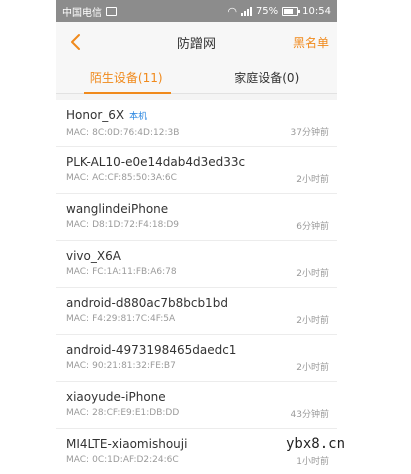  What do you see at coordinates (196, 11) in the screenshot?
I see `status-bar: 中国电信 ◠ 75% 10:54` at bounding box center [196, 11].